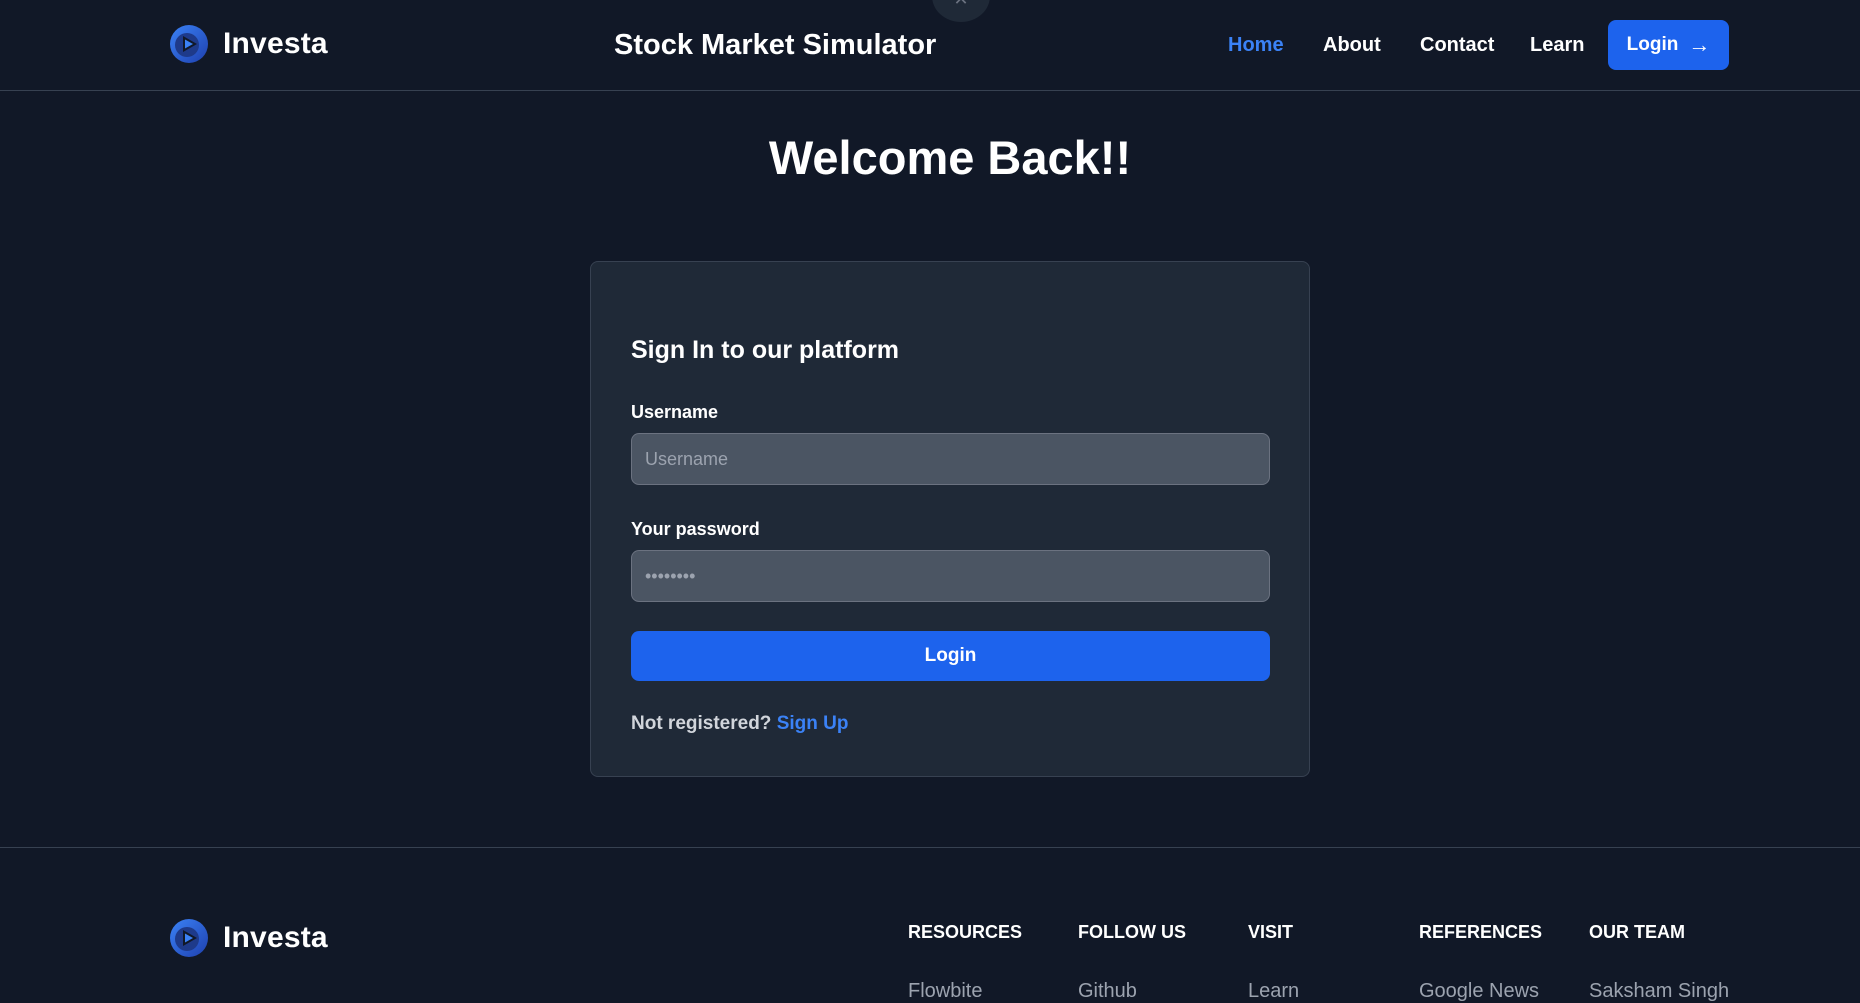 Image resolution: width=1860 pixels, height=1003 pixels. I want to click on signup-prompt-text: Not registered?, so click(701, 723).